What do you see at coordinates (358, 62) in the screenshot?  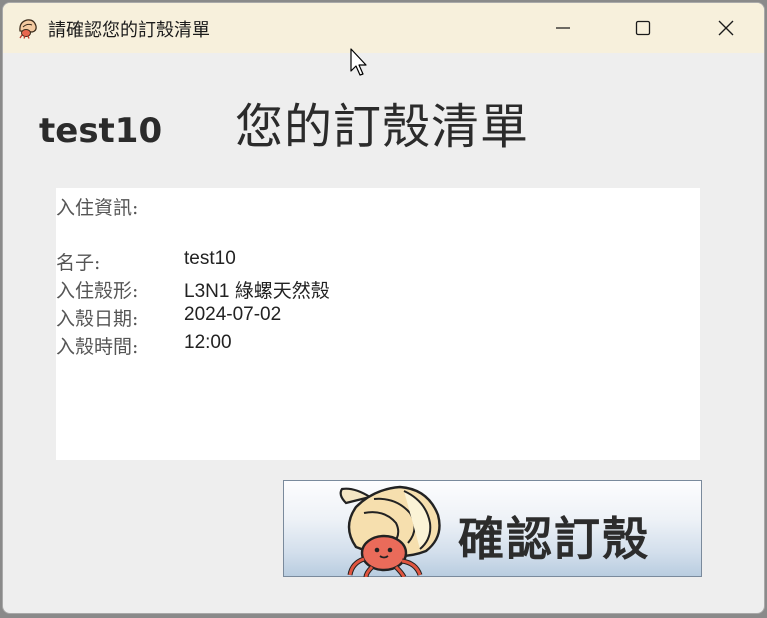 I see `mouse-cursor-icon` at bounding box center [358, 62].